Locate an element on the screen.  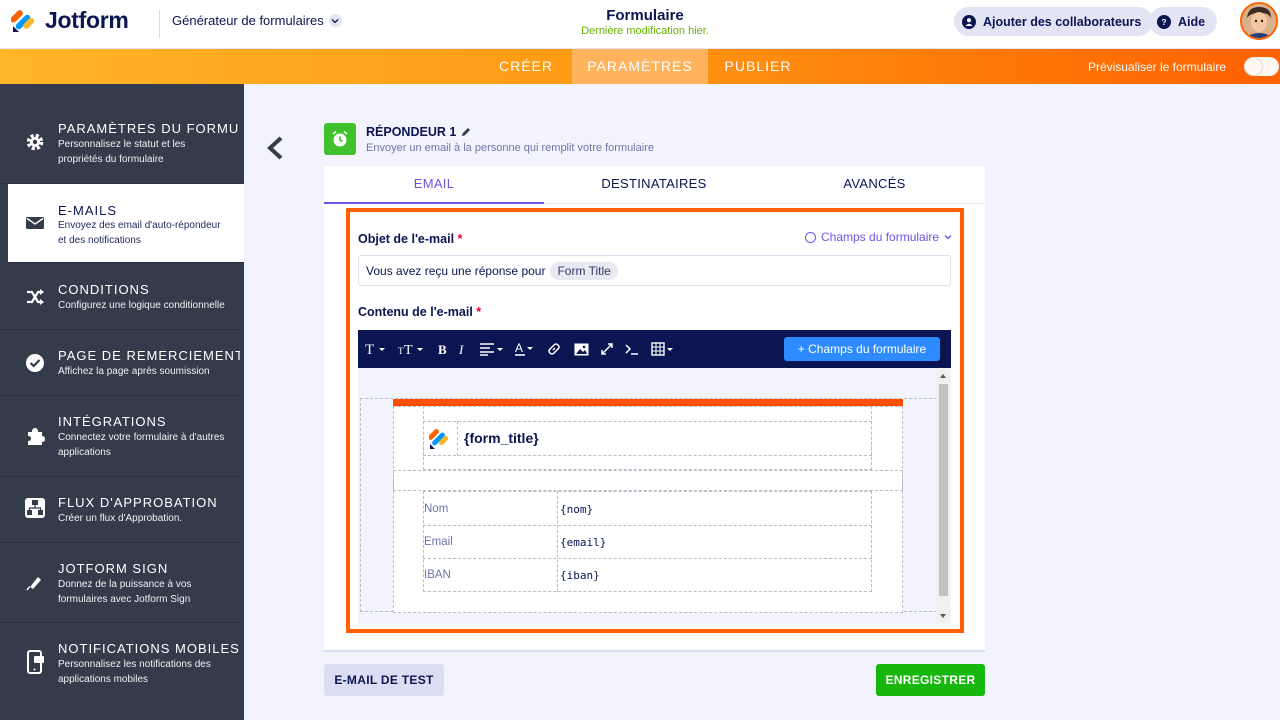
tab-publish: PUBLIER is located at coordinates (758, 66).